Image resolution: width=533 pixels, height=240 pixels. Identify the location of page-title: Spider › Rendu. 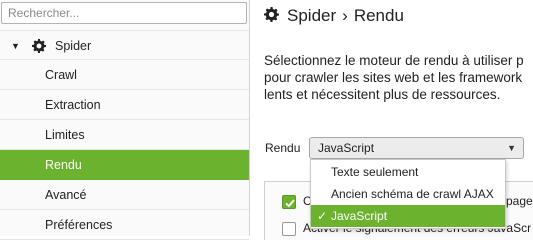
(334, 19).